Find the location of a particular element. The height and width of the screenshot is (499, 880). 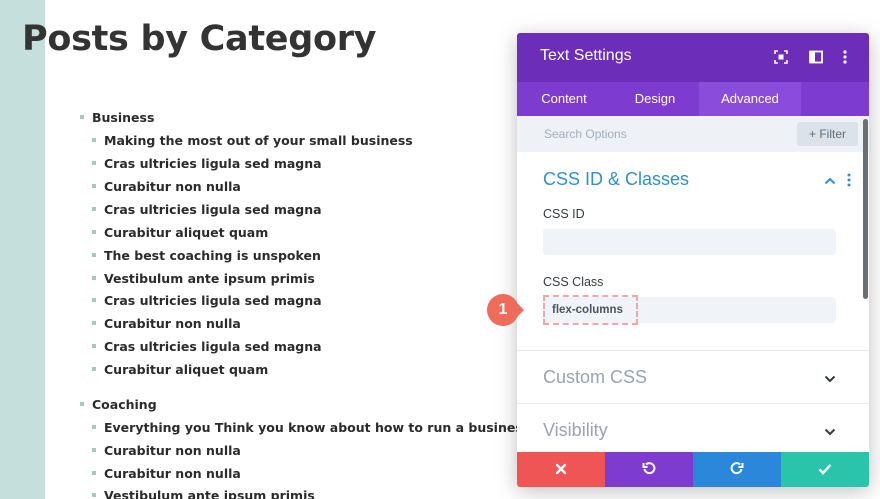

left-accent-strip is located at coordinates (22, 249).